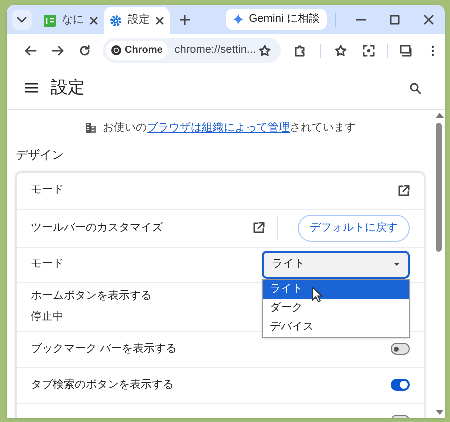 This screenshot has height=422, width=450. Describe the element at coordinates (31, 50) in the screenshot. I see `back-icon` at that location.